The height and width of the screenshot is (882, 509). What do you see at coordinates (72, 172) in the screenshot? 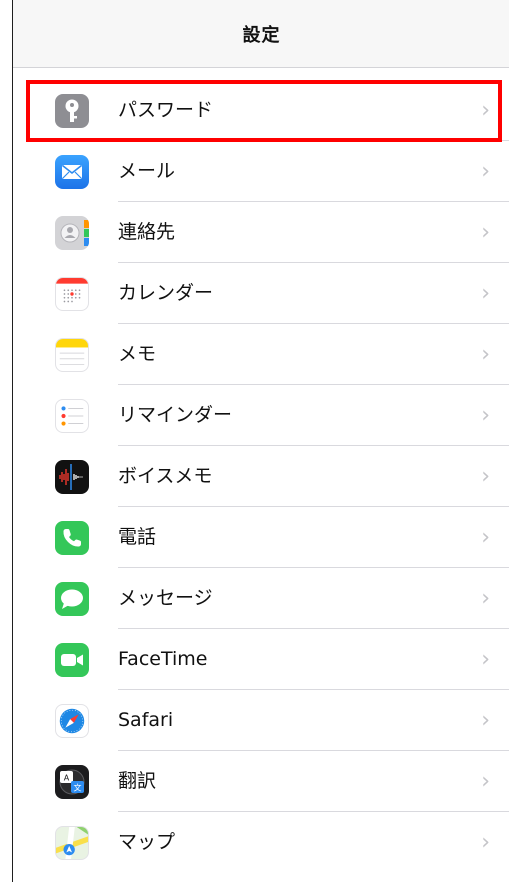
I see `mail-icon` at bounding box center [72, 172].